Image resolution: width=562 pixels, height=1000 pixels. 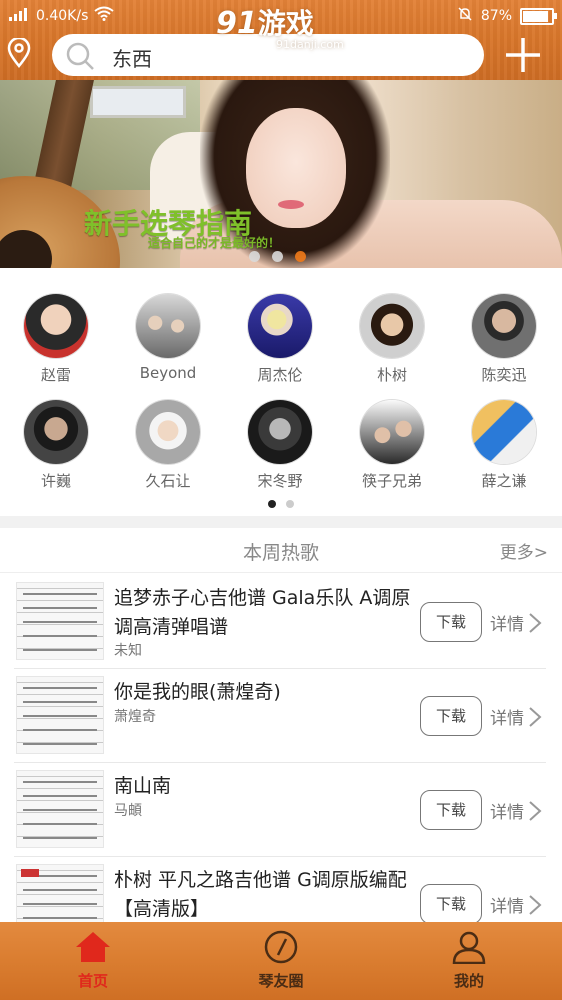 I want to click on artist-dot-active, so click(x=272, y=504).